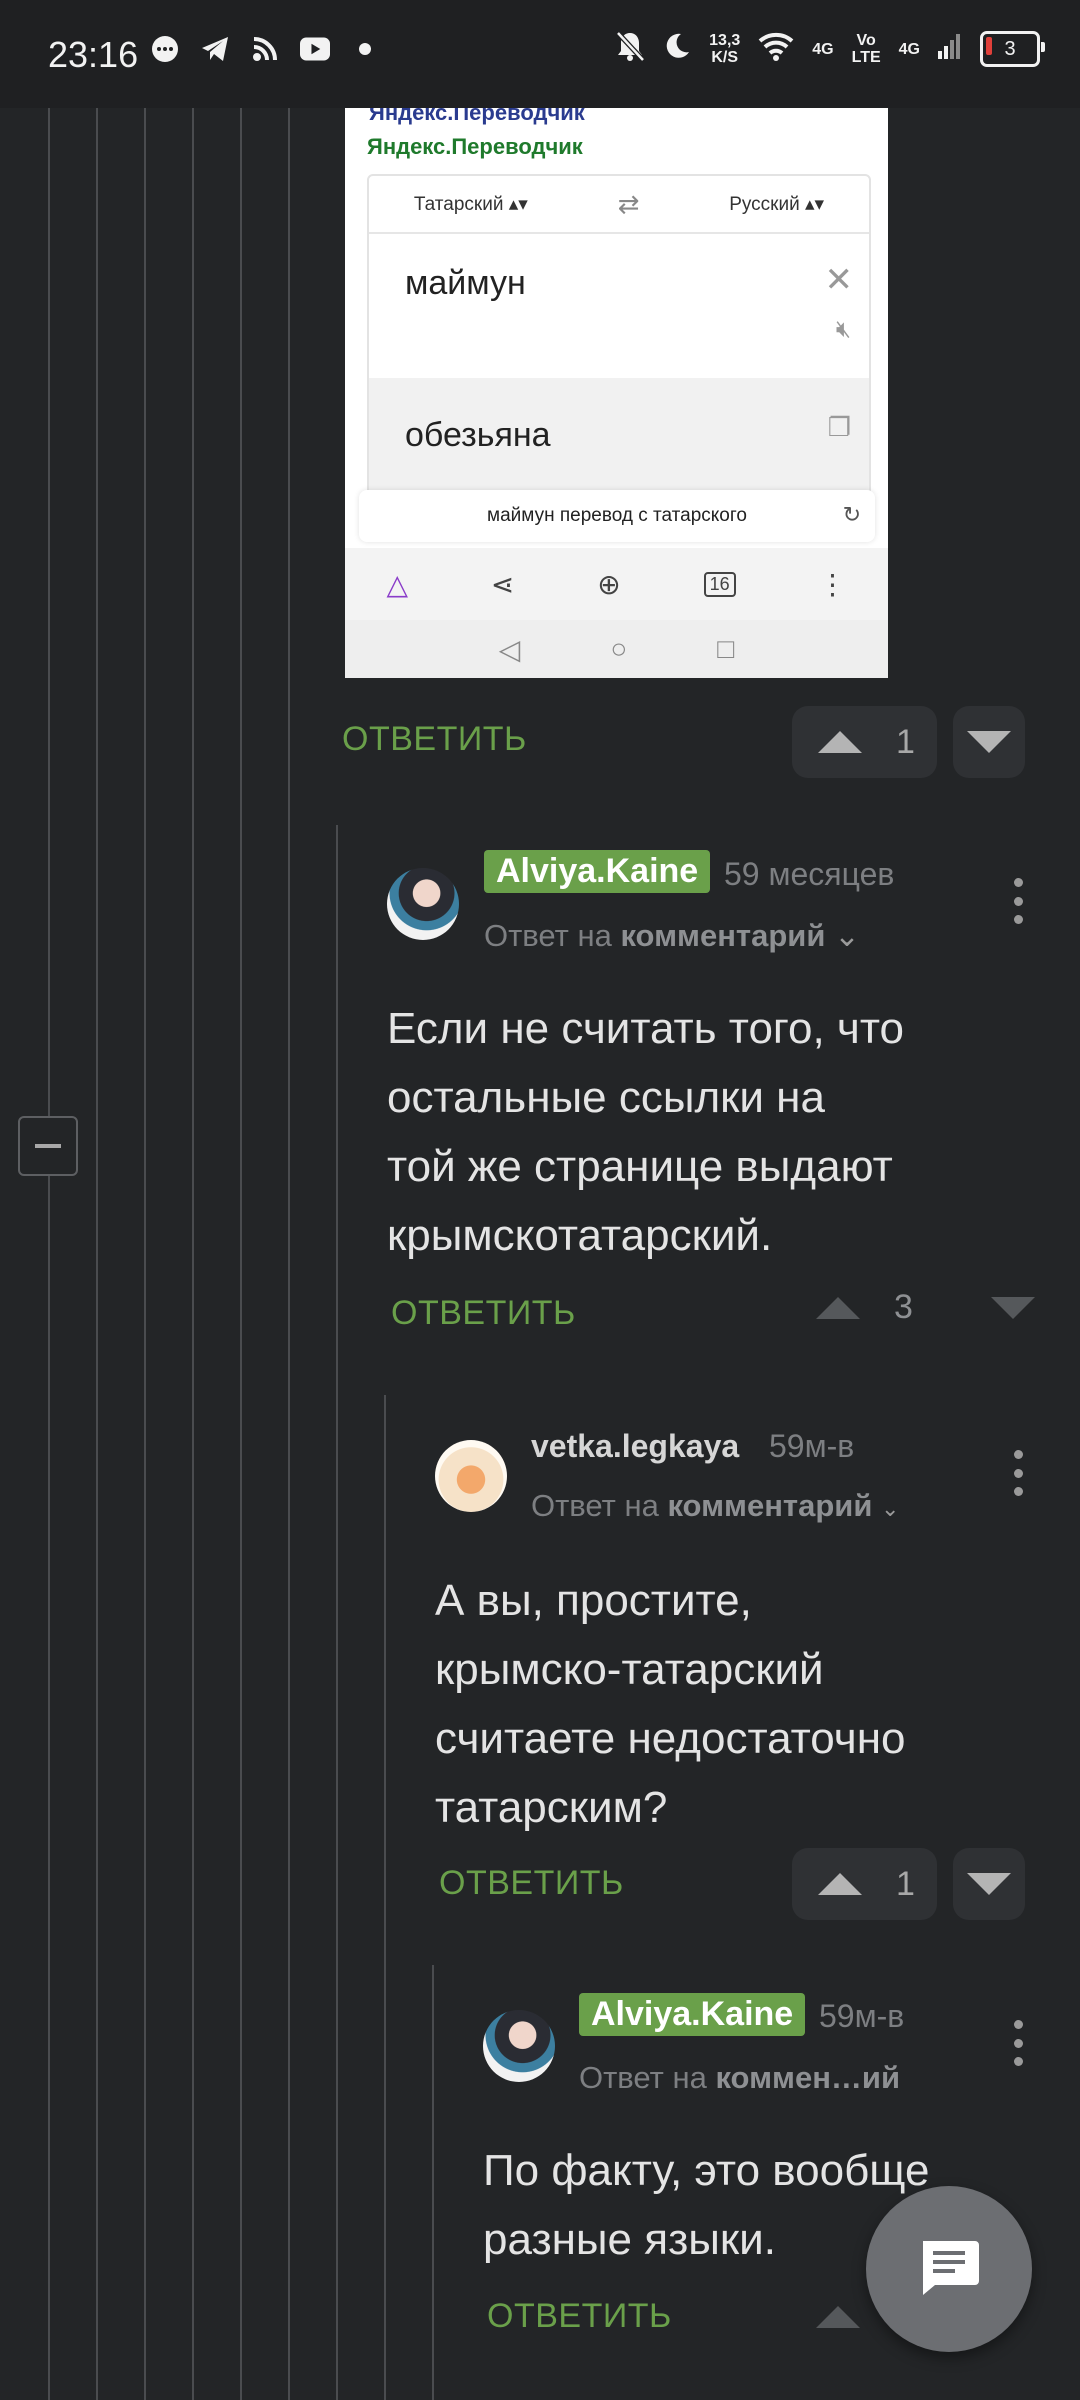  Describe the element at coordinates (619, 648) in the screenshot. I see `home-nav-icon: ○` at that location.